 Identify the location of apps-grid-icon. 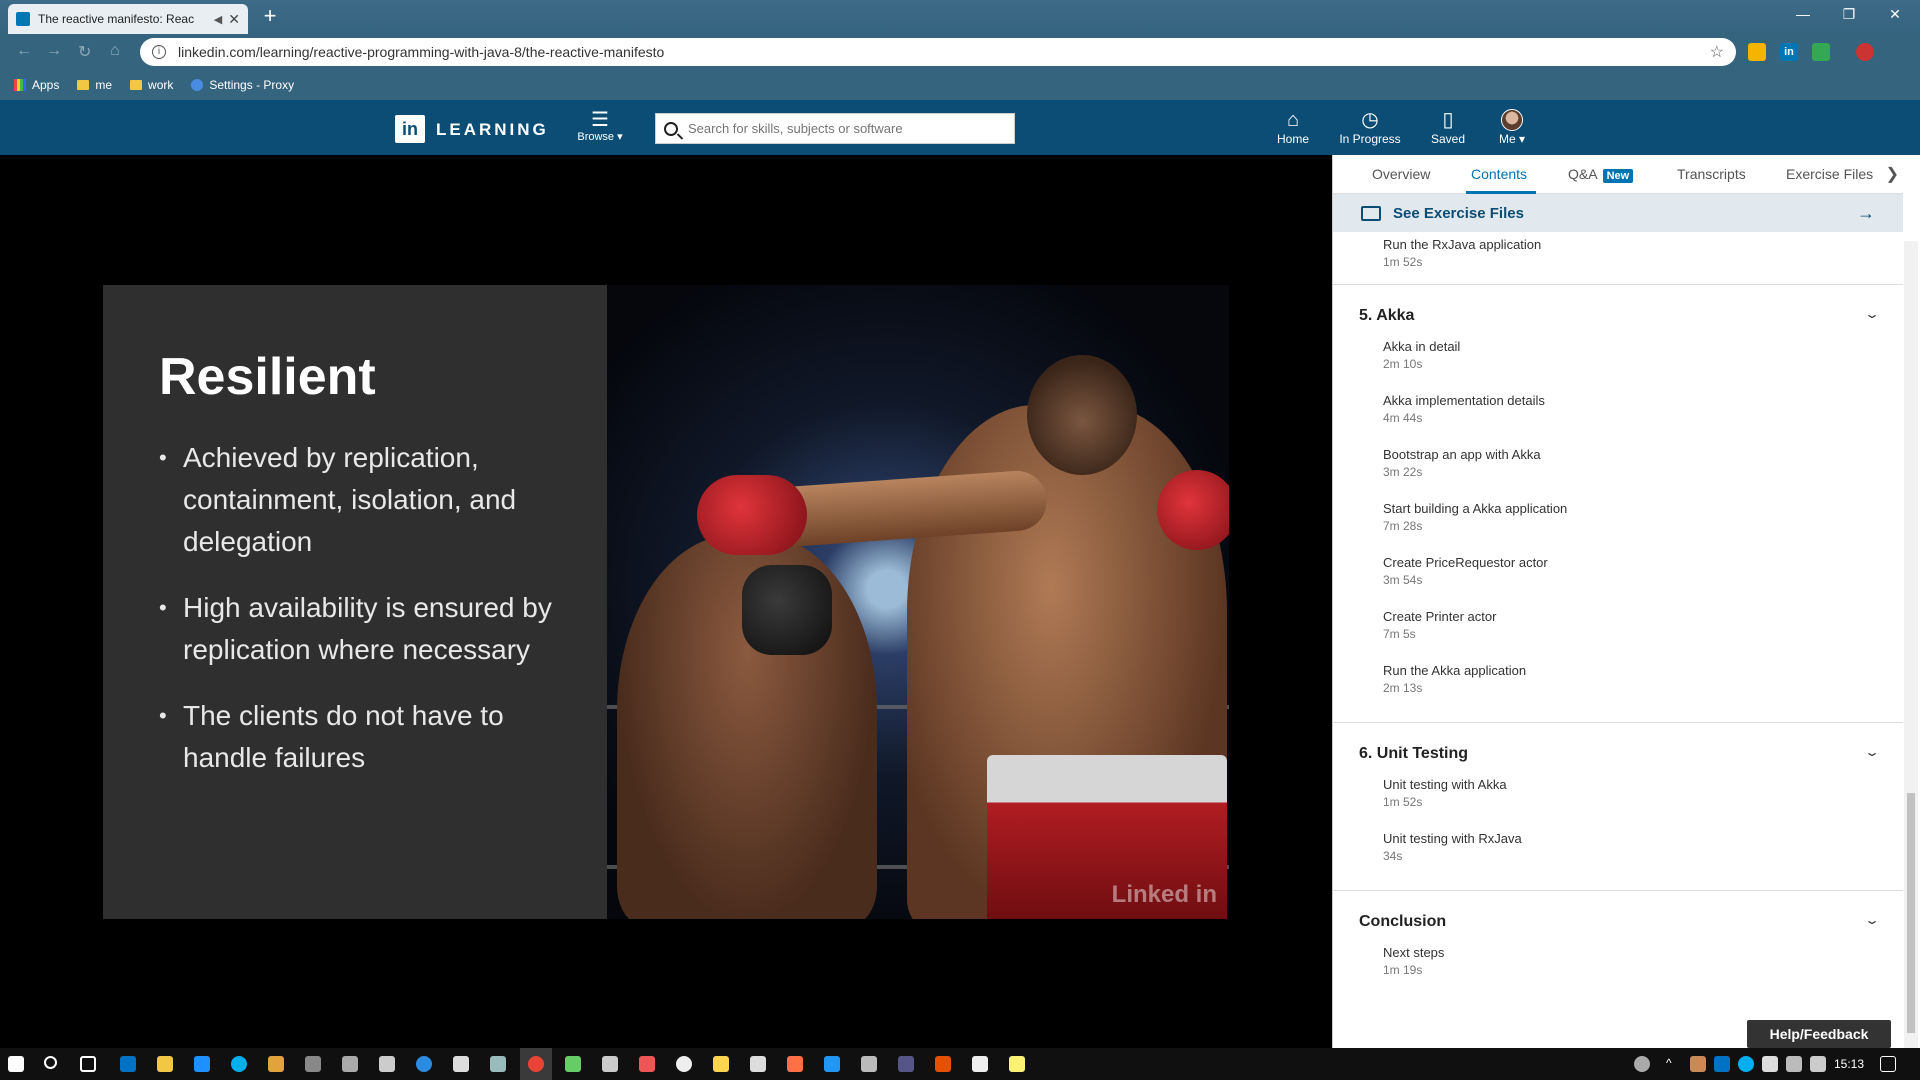
(20, 85).